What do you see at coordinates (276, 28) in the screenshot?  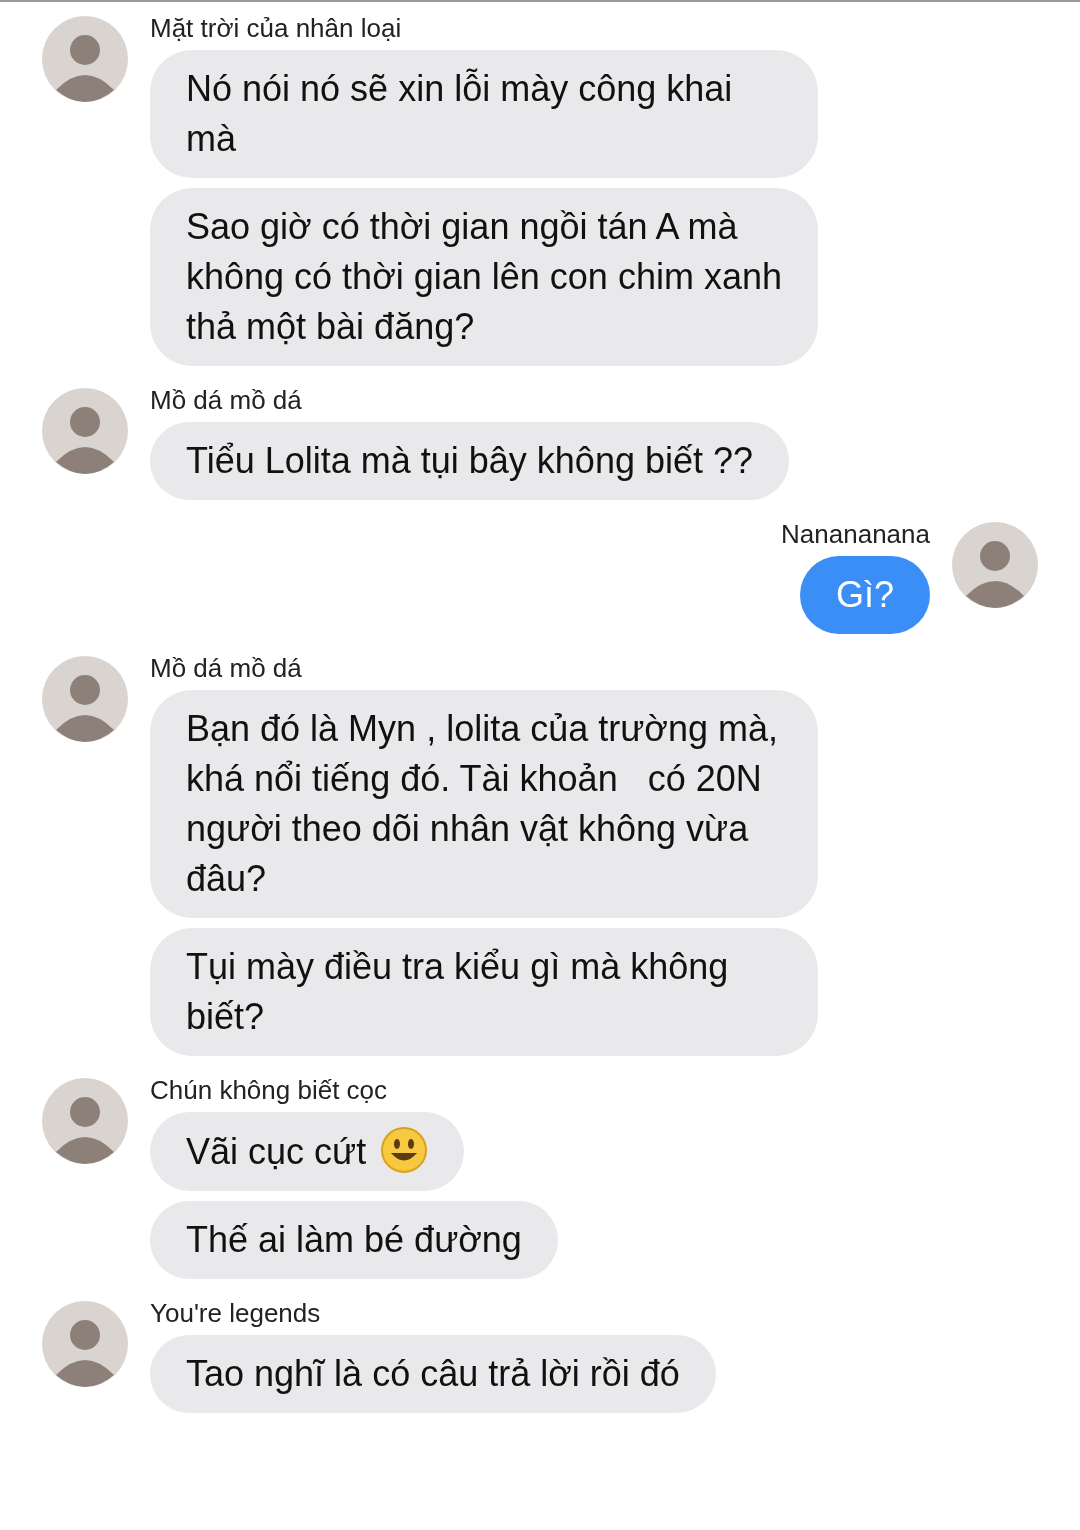 I see `sender-name: Mặt trời của nhân loại` at bounding box center [276, 28].